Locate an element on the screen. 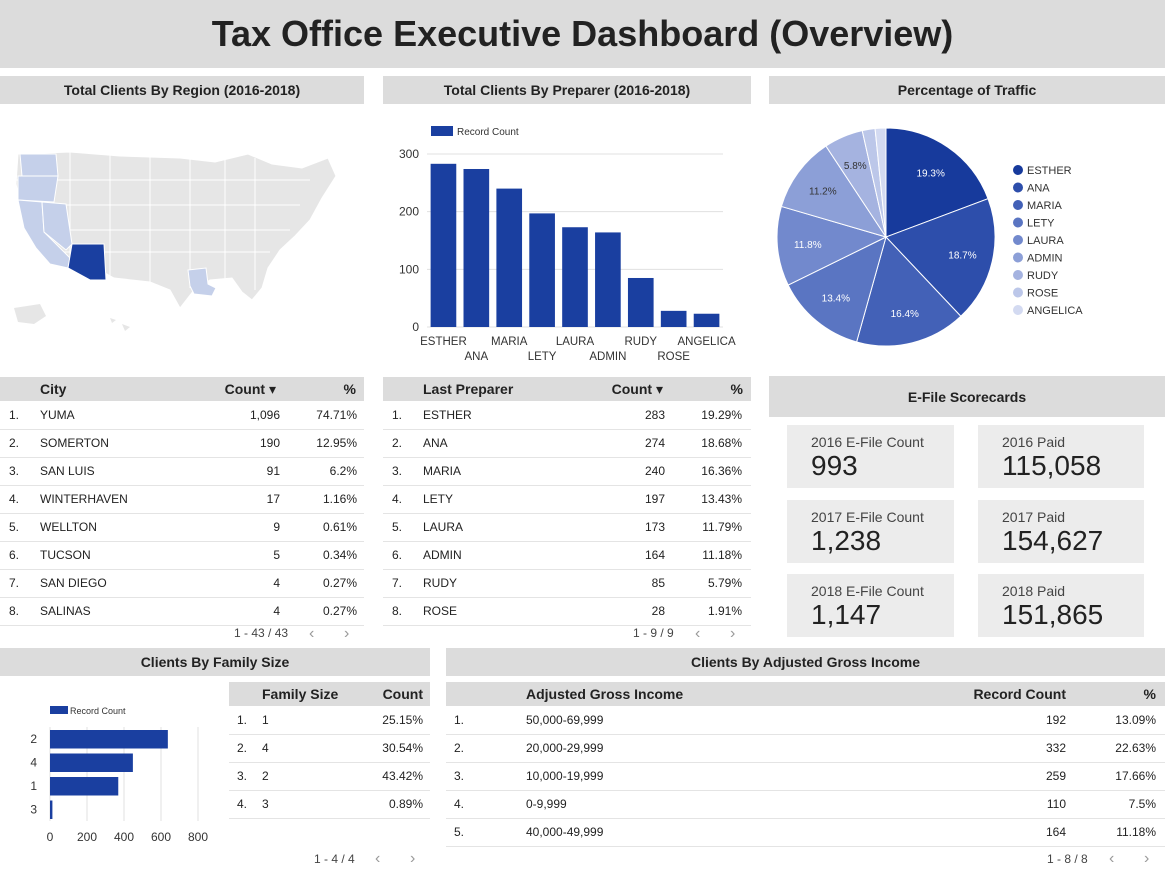 The height and width of the screenshot is (873, 1165). cell-family-size: 1 is located at coordinates (265, 720).